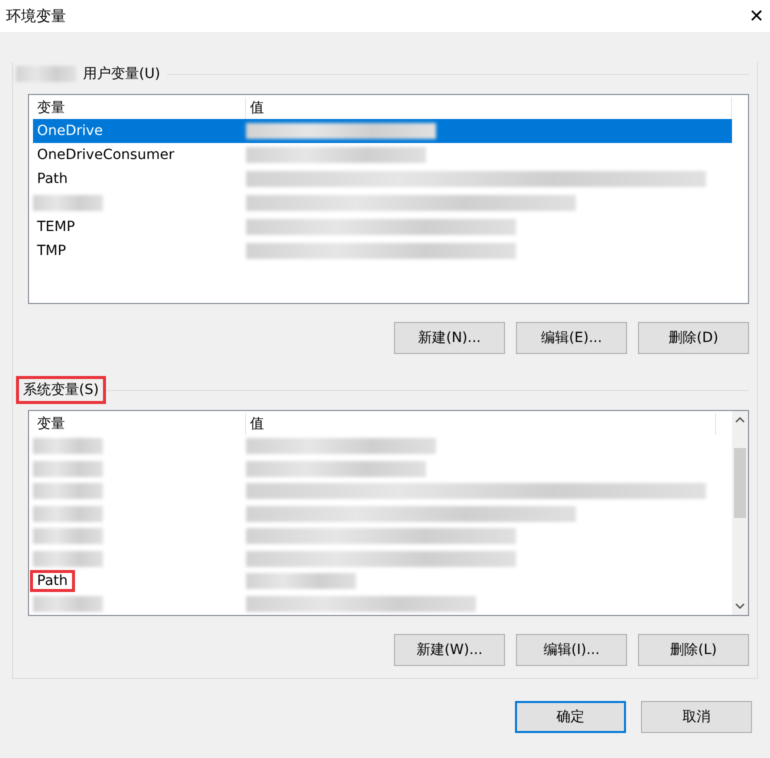  What do you see at coordinates (36, 16) in the screenshot?
I see `window-title: 环境变量` at bounding box center [36, 16].